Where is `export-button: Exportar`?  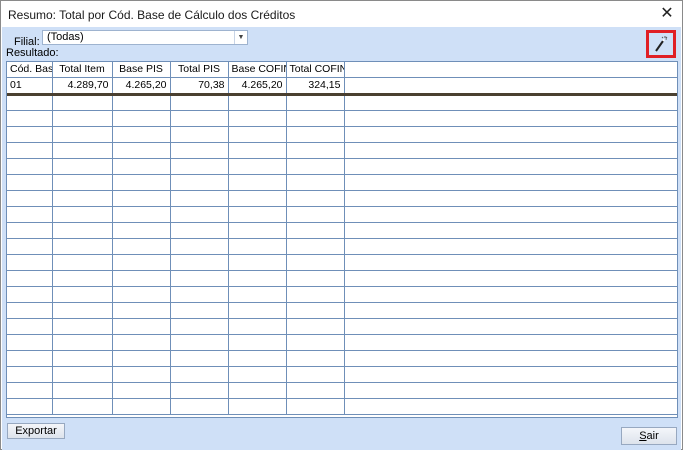
export-button: Exportar is located at coordinates (36, 431).